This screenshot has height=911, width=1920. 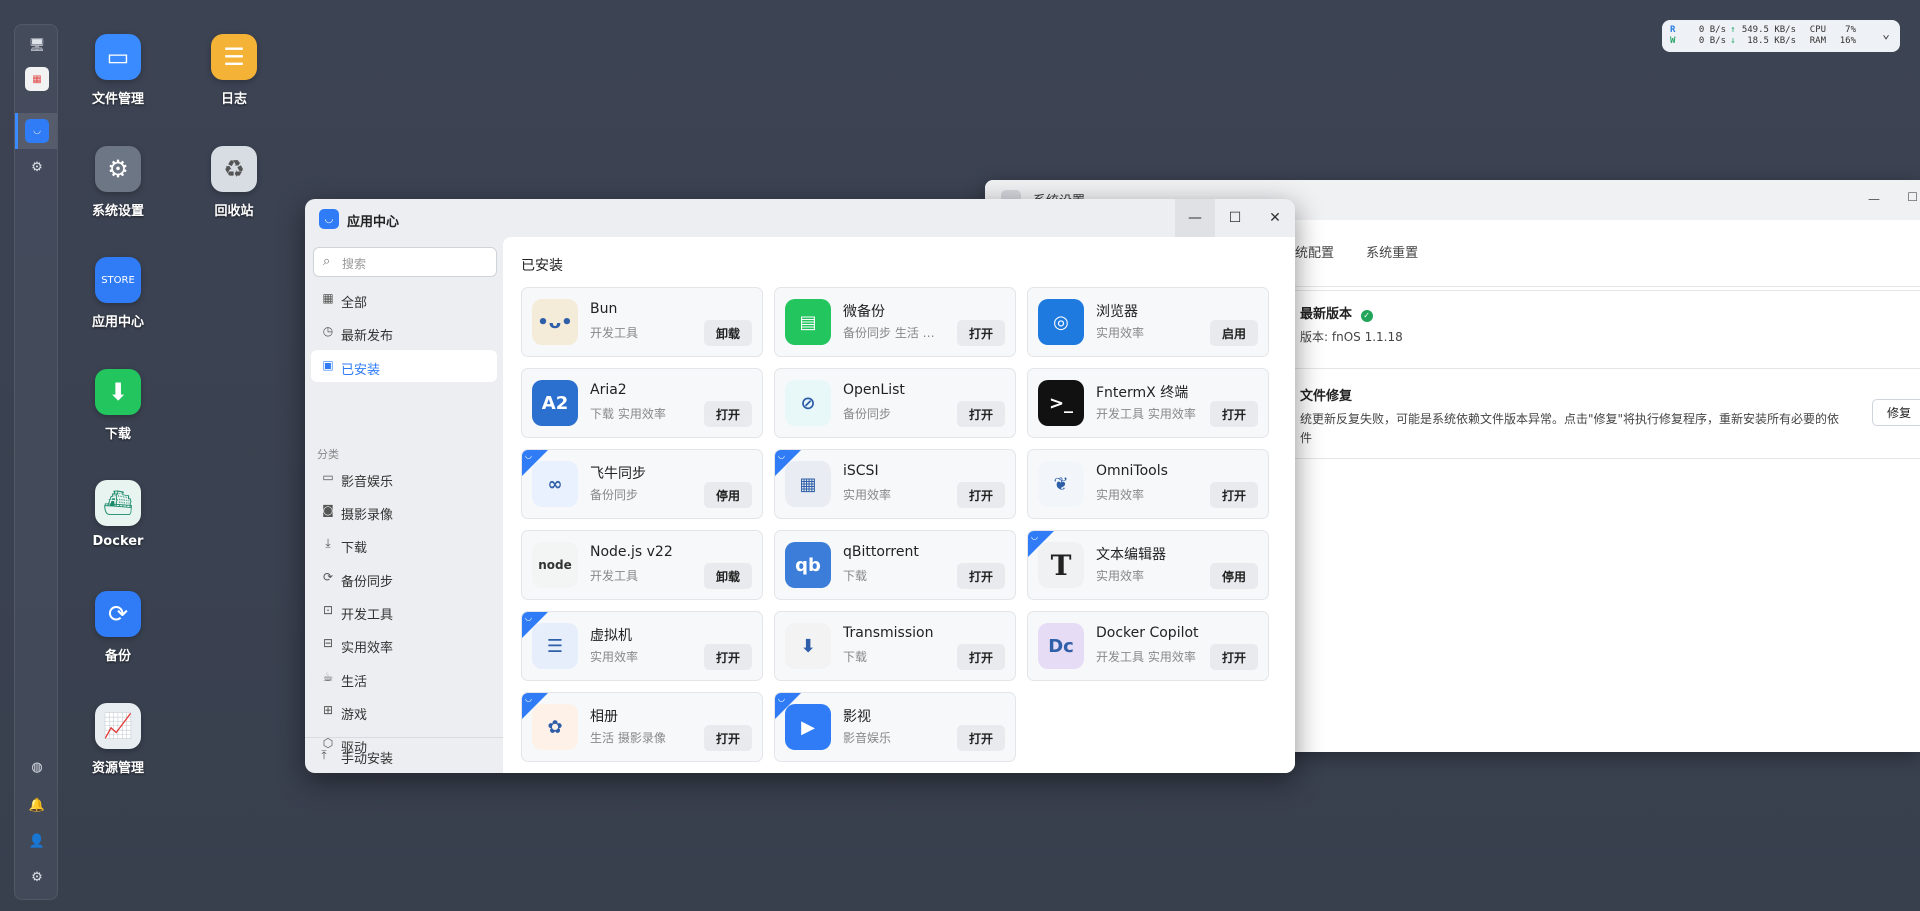 What do you see at coordinates (404, 678) in the screenshot?
I see `sidebar-item-life: ☕ 生活` at bounding box center [404, 678].